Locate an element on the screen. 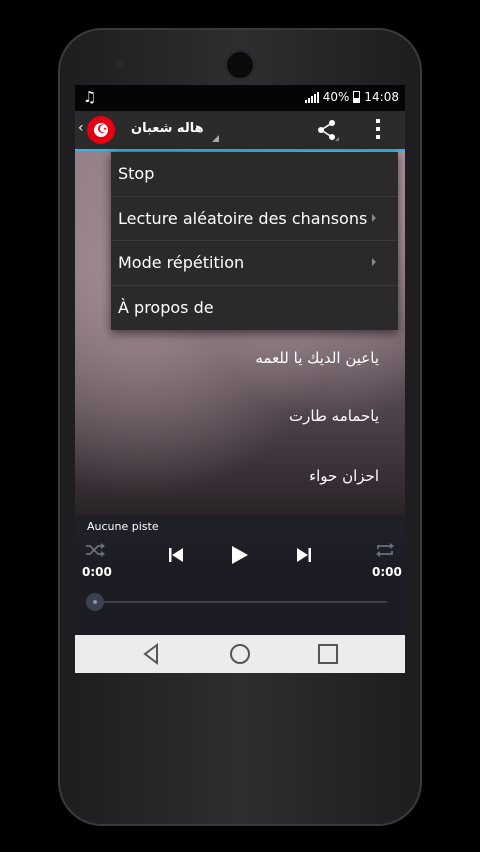 The height and width of the screenshot is (852, 480). share-icon is located at coordinates (327, 130).